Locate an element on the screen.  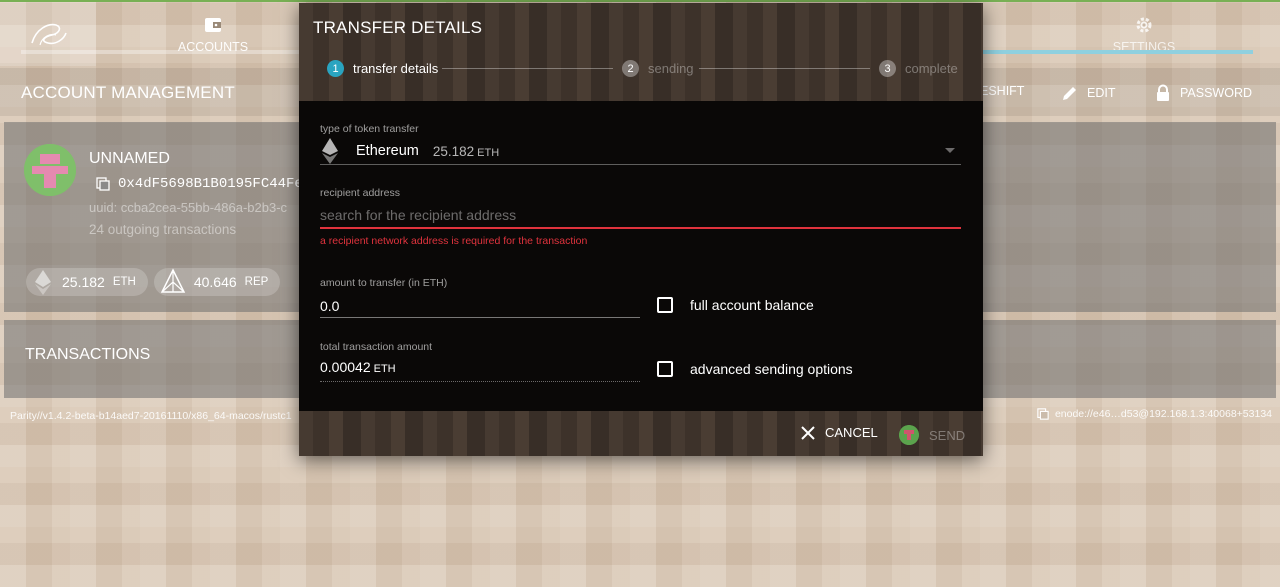
total-label: total transaction amount is located at coordinates (376, 347).